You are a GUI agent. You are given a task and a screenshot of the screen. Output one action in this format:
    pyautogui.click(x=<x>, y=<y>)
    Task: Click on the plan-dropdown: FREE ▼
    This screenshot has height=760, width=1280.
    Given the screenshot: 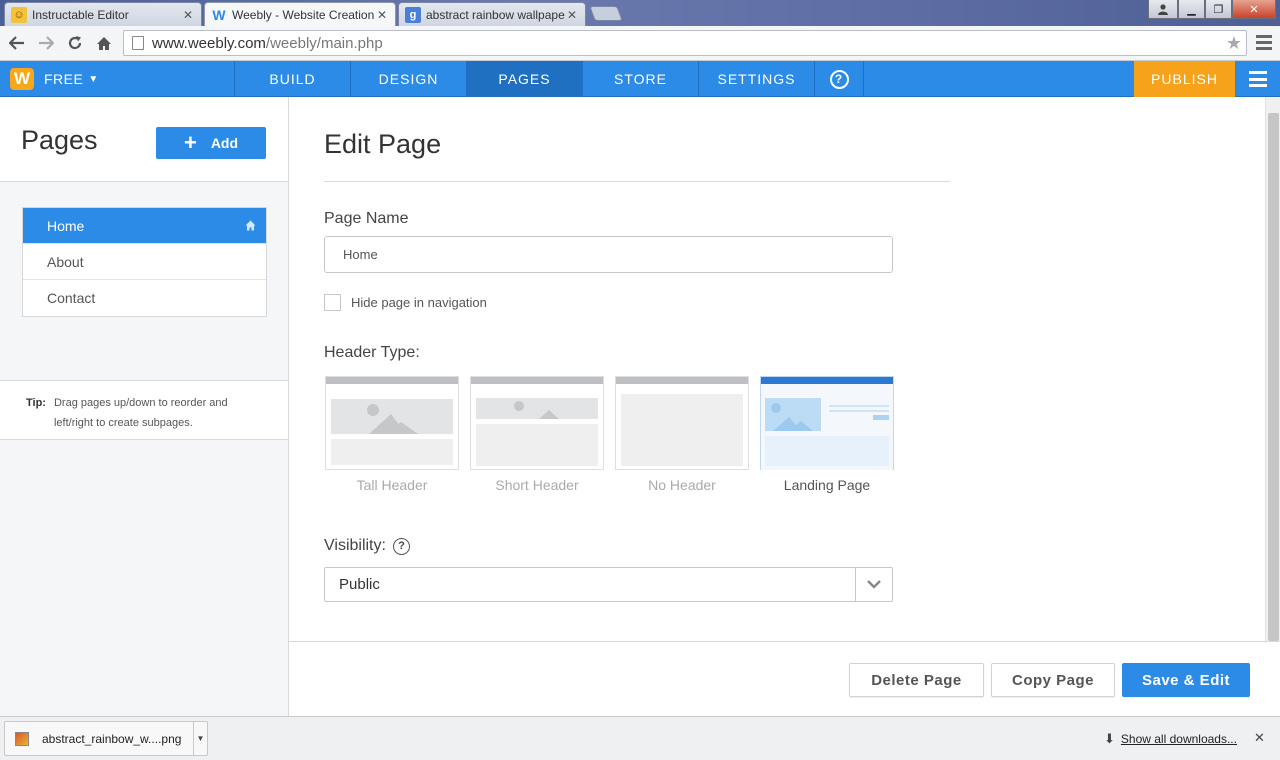 What is the action you would take?
    pyautogui.click(x=71, y=79)
    